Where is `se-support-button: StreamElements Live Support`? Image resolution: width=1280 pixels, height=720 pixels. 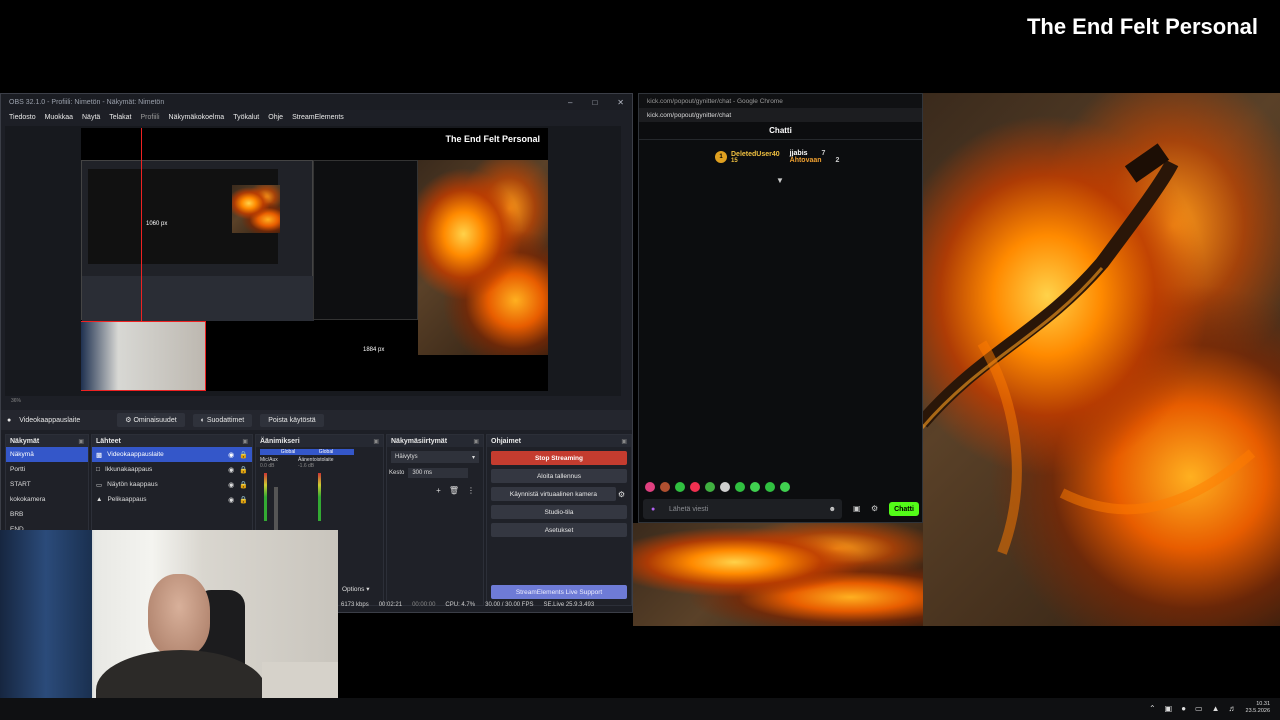 se-support-button: StreamElements Live Support is located at coordinates (559, 592).